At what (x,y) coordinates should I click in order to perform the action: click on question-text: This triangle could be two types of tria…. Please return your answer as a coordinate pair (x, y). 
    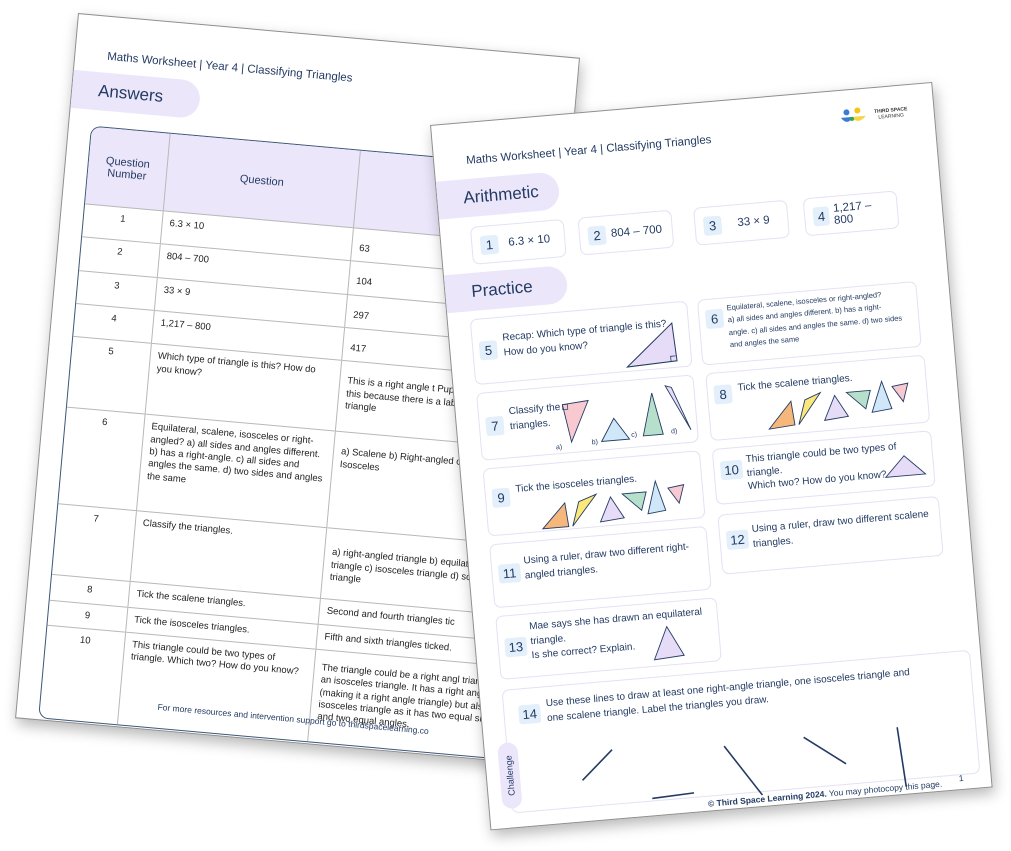
    Looking at the image, I should click on (822, 466).